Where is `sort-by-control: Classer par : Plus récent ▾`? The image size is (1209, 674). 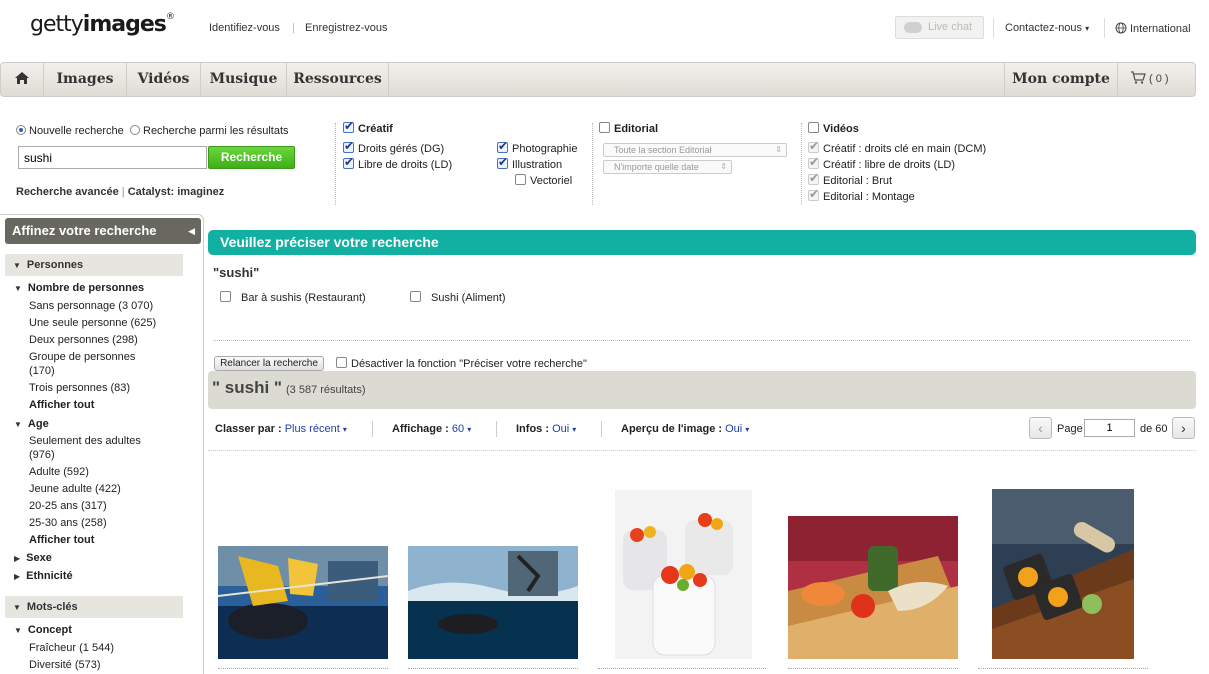
sort-by-control: Classer par : Plus récent ▾ is located at coordinates (281, 429).